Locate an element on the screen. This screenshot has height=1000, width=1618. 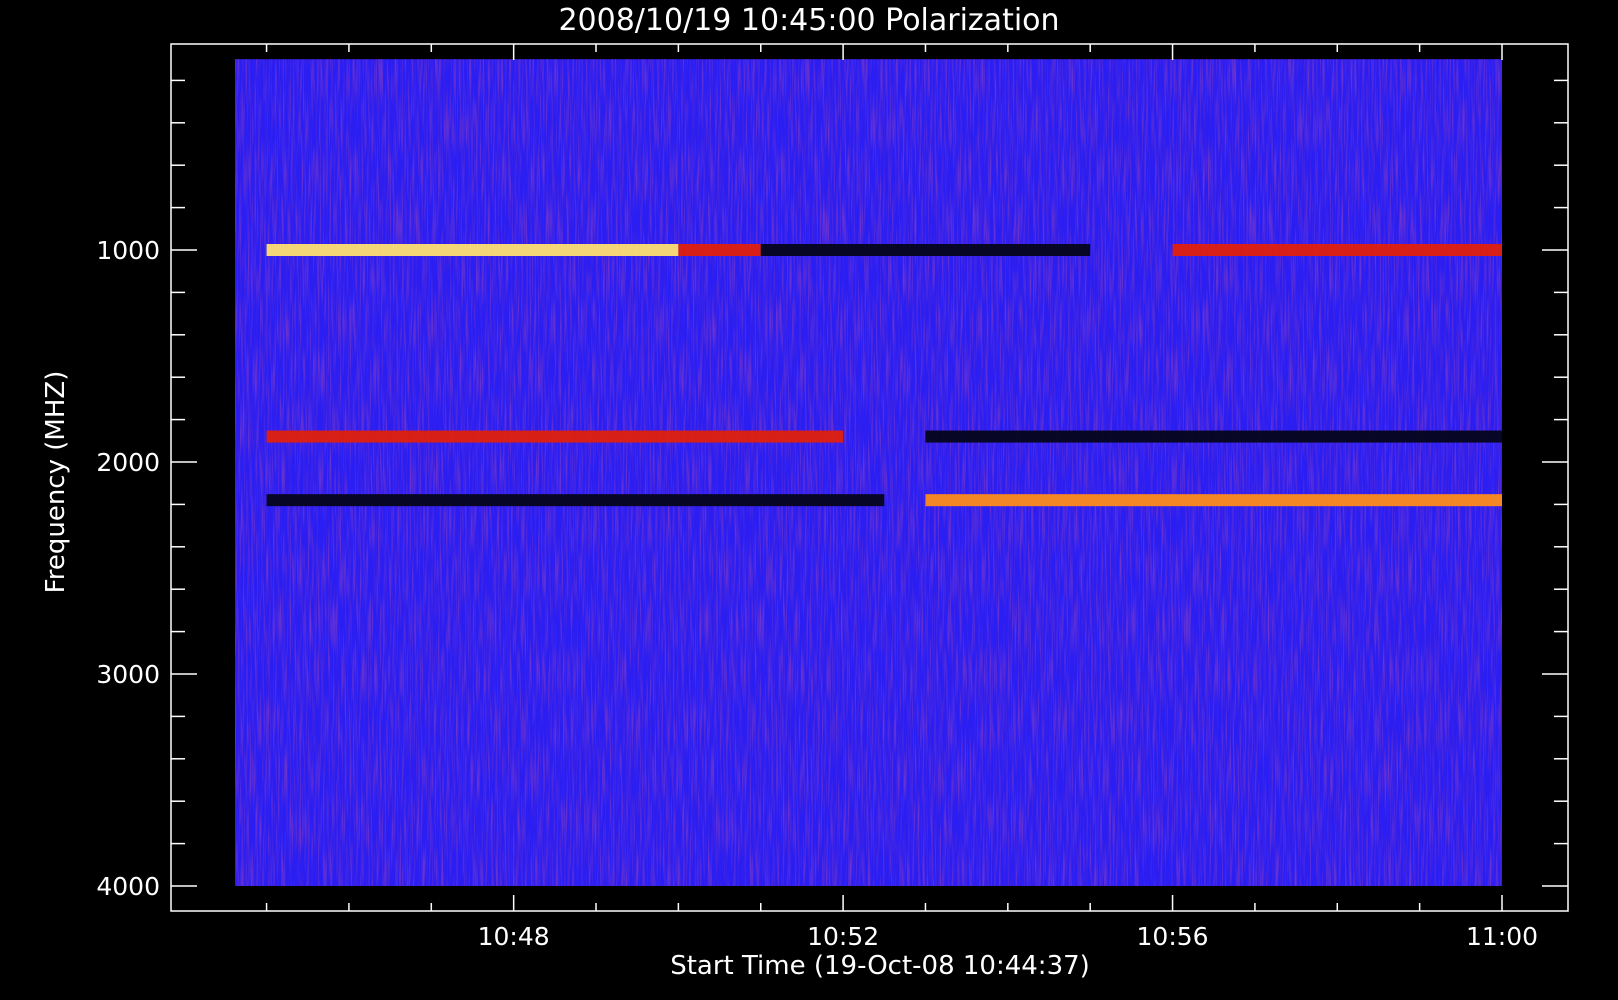
y-tick-label: 2000 is located at coordinates (128, 462).